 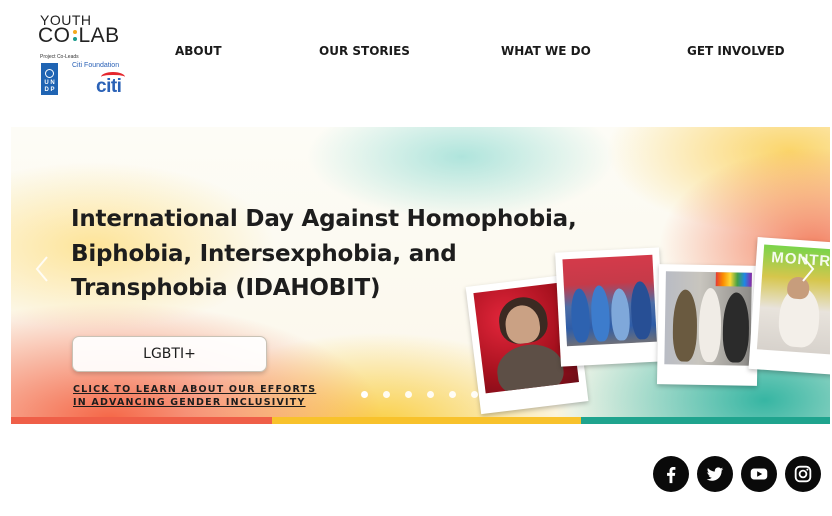 What do you see at coordinates (75, 34) in the screenshot?
I see `logo-colon-dots` at bounding box center [75, 34].